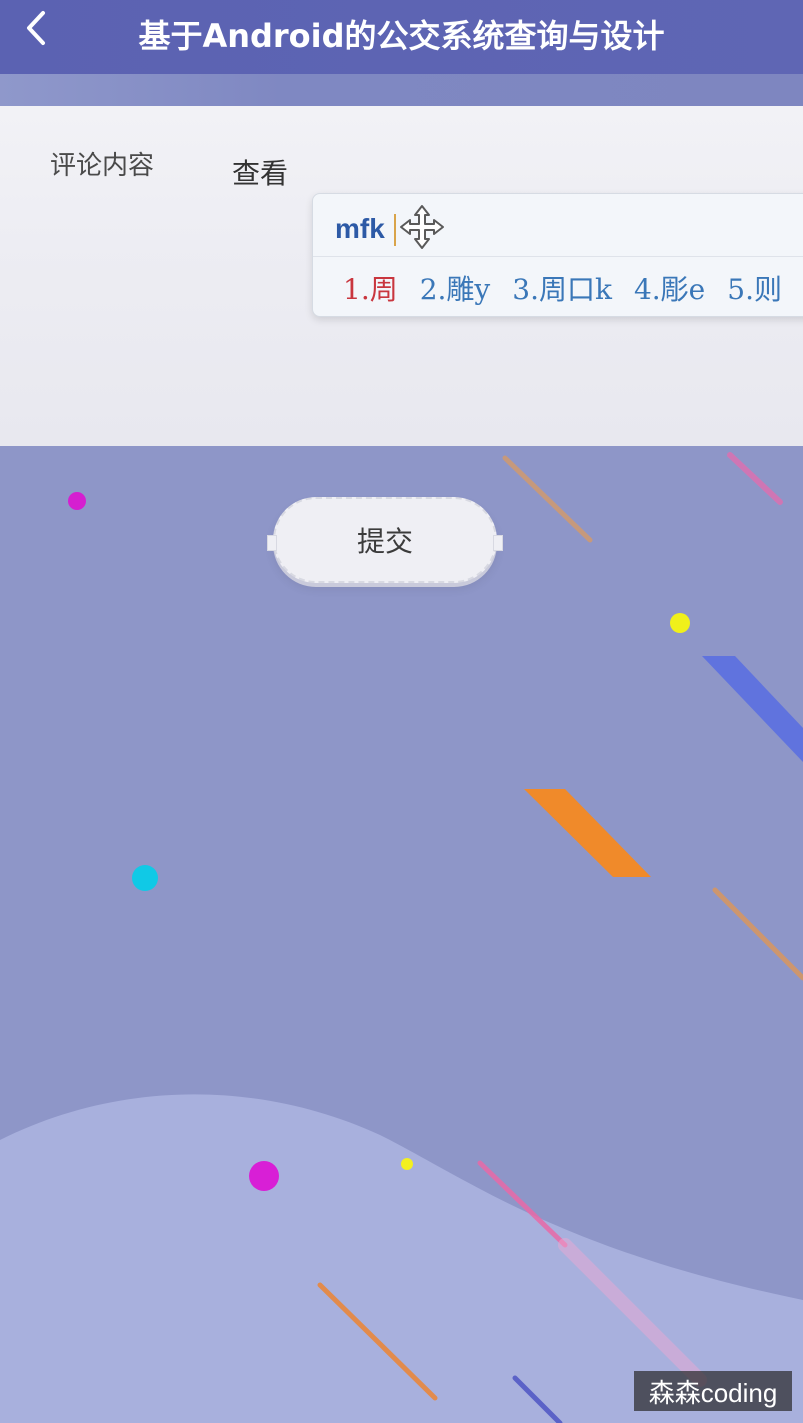 This screenshot has width=803, height=1423. Describe the element at coordinates (422, 227) in the screenshot. I see `move-arrows-icon` at that location.